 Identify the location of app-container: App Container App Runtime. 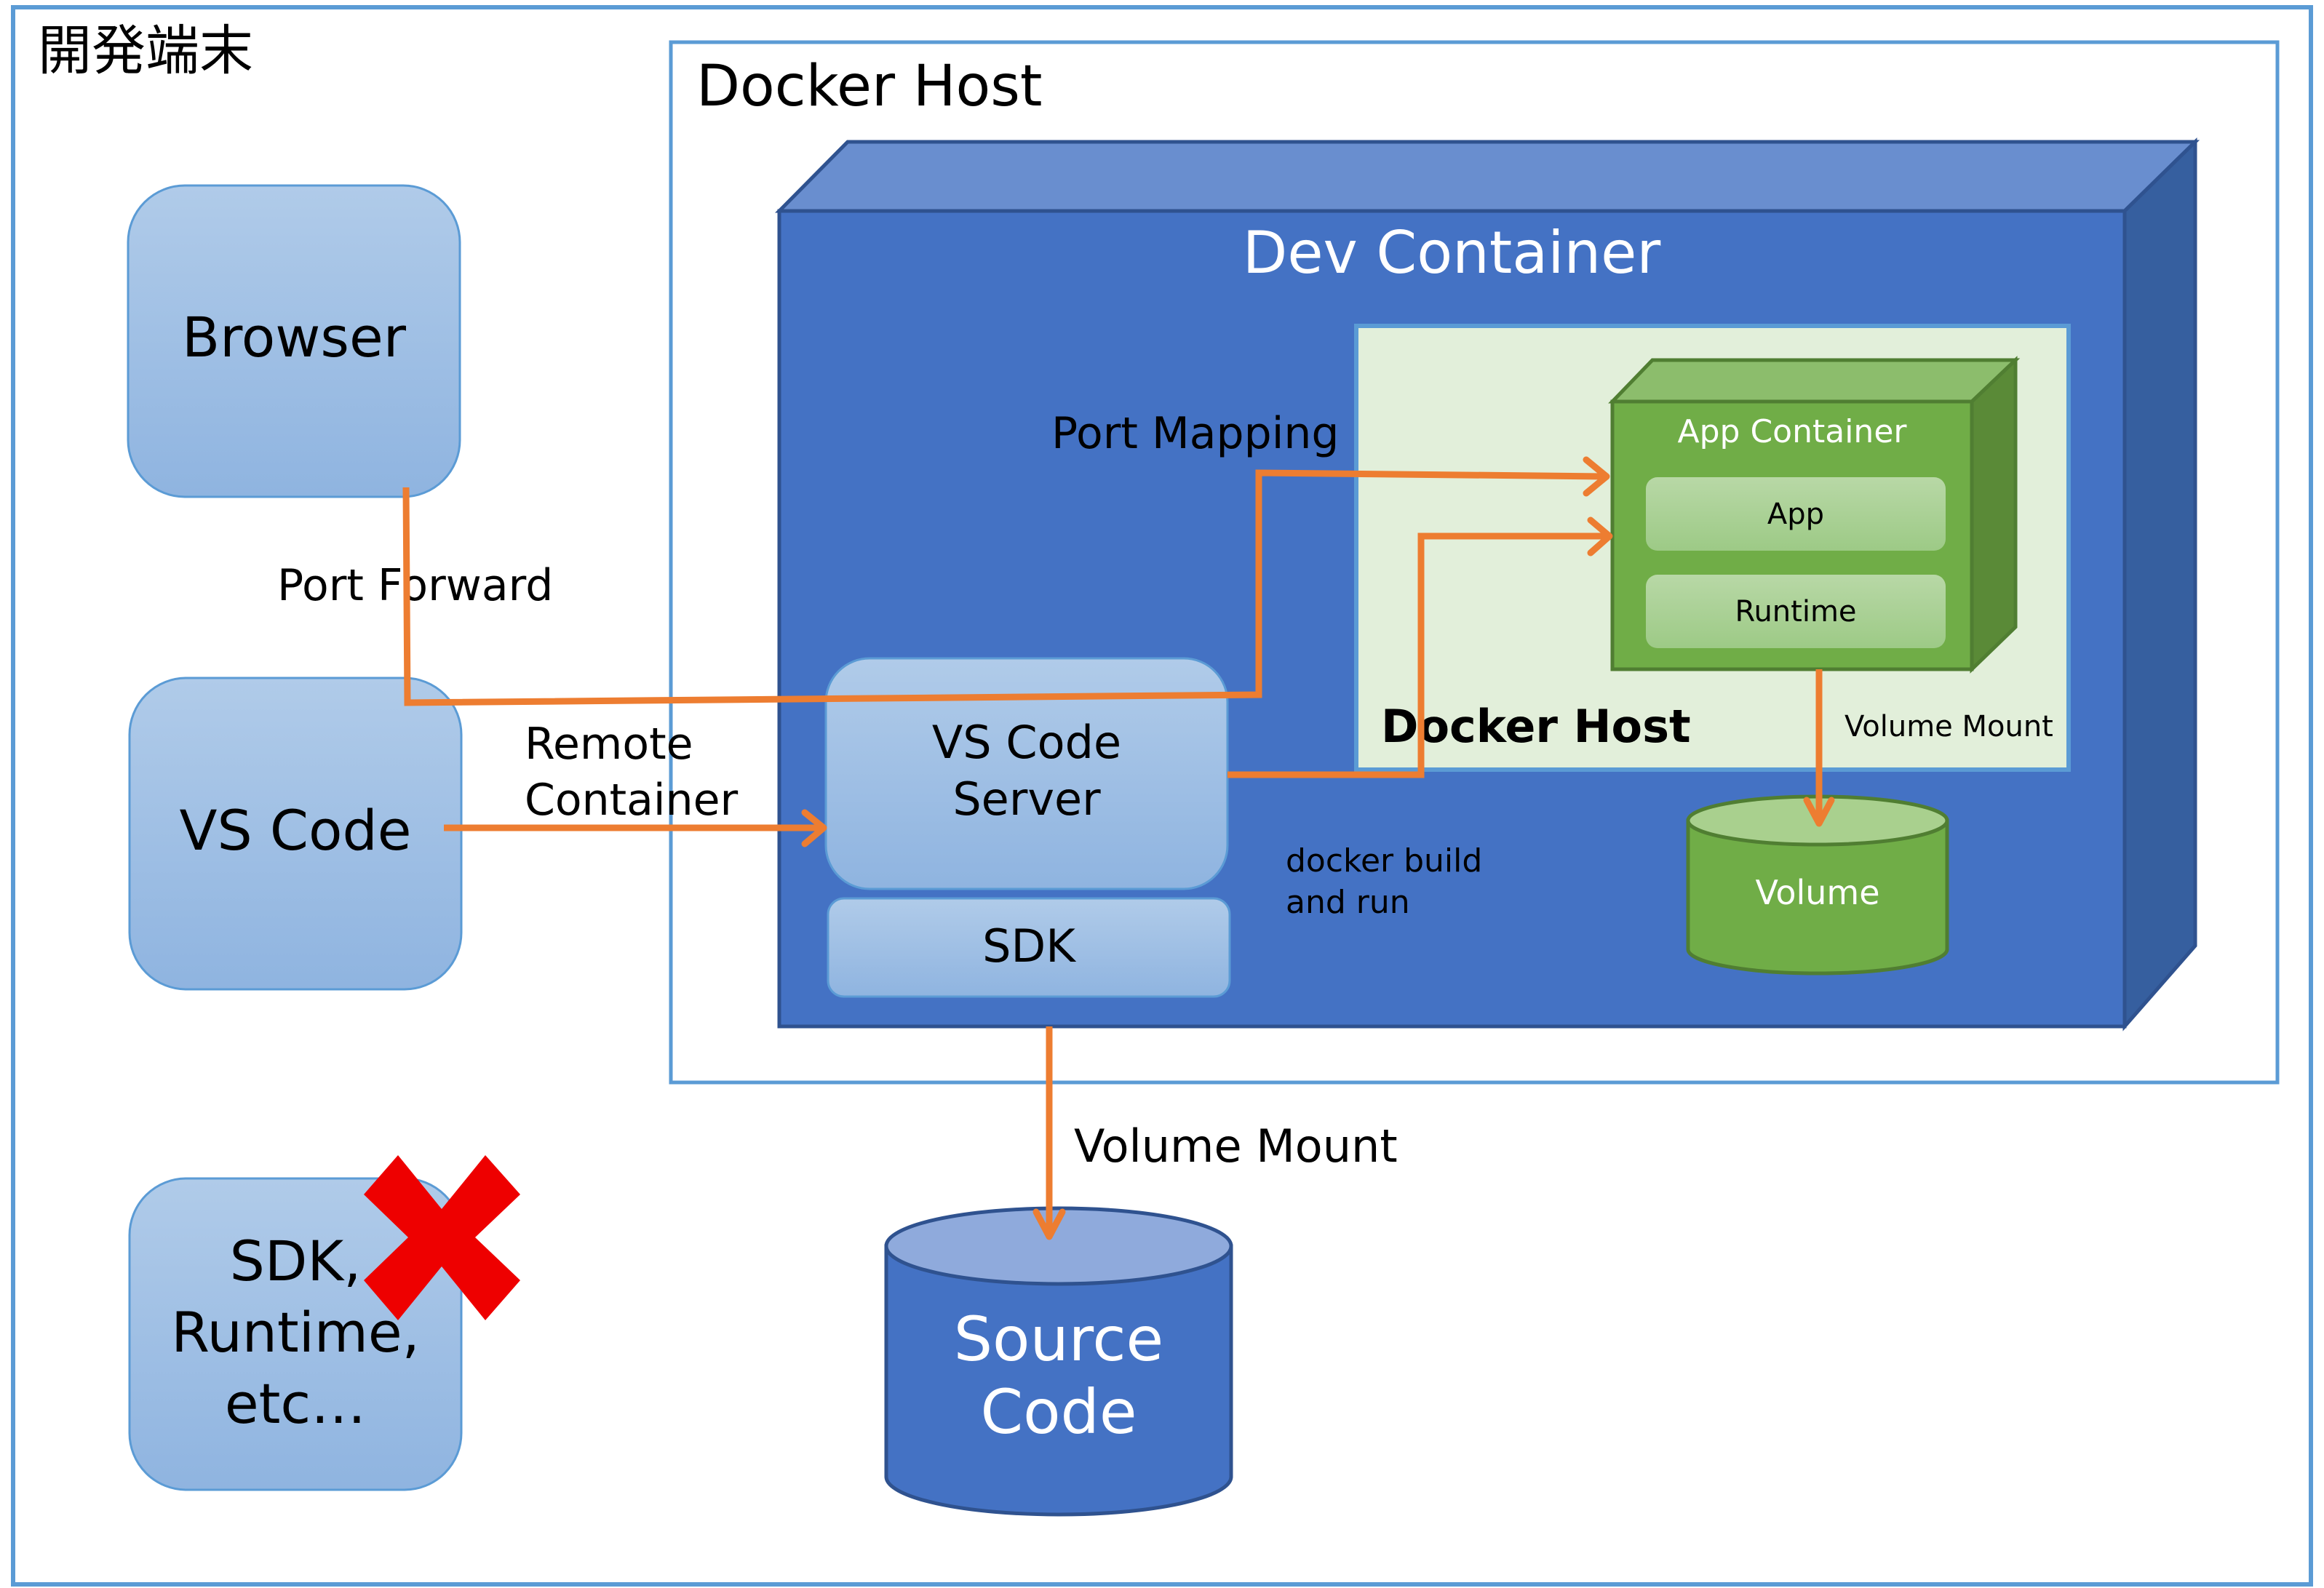
(1814, 515).